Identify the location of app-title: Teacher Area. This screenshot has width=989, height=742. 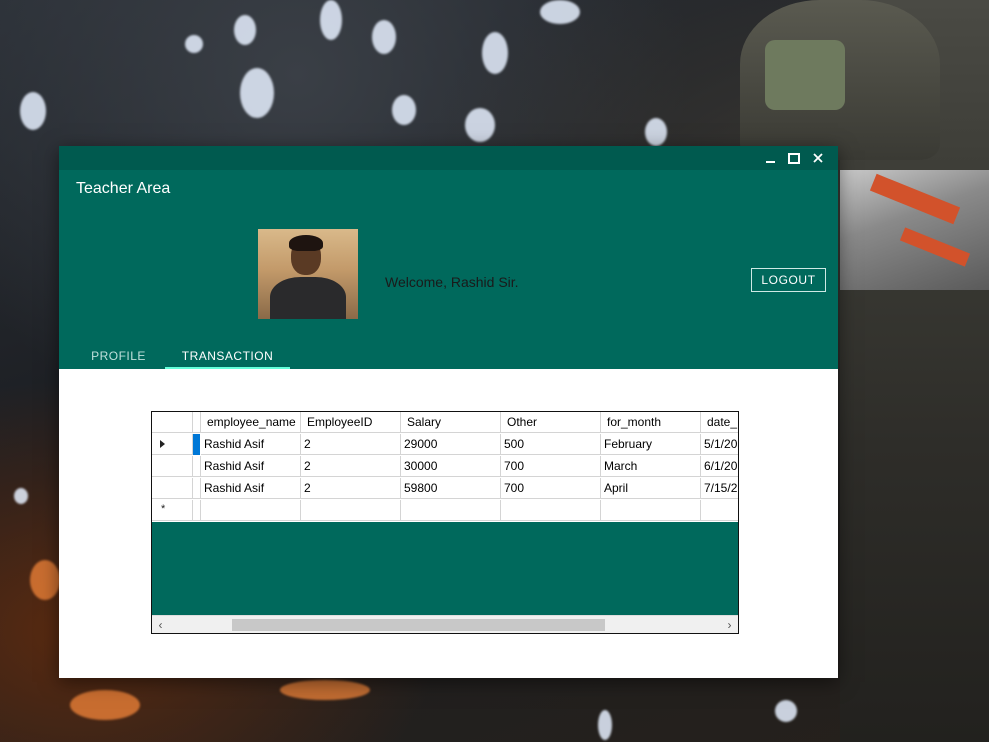
(123, 188).